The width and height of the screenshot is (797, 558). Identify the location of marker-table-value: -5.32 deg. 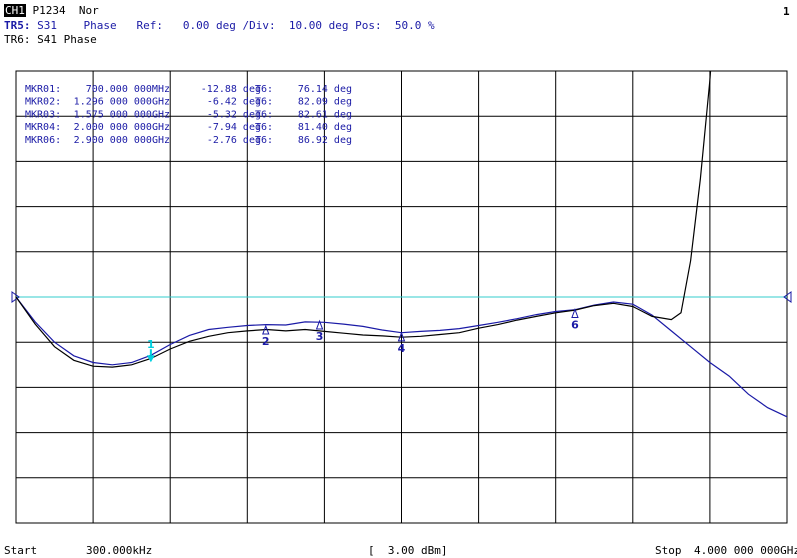
(234, 114).